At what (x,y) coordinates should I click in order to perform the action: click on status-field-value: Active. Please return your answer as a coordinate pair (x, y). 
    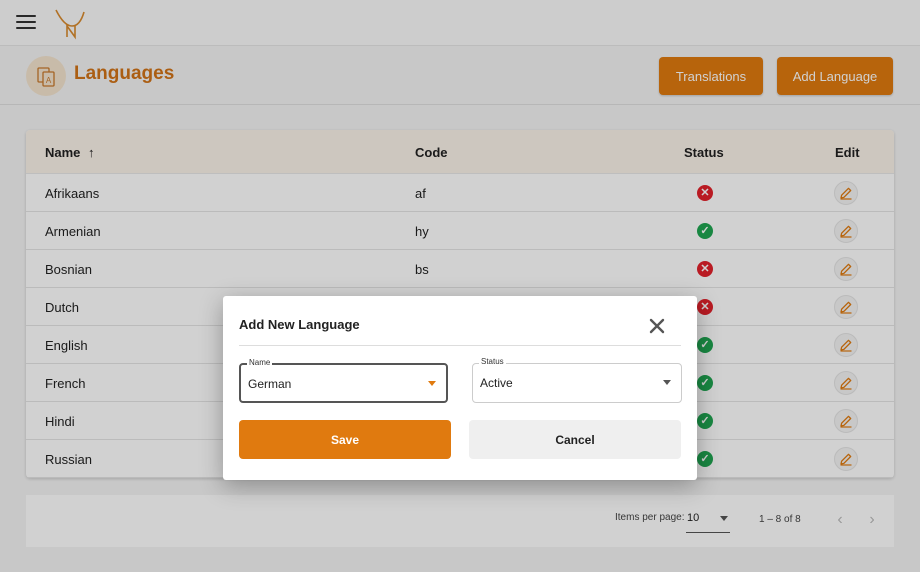
    Looking at the image, I should click on (496, 383).